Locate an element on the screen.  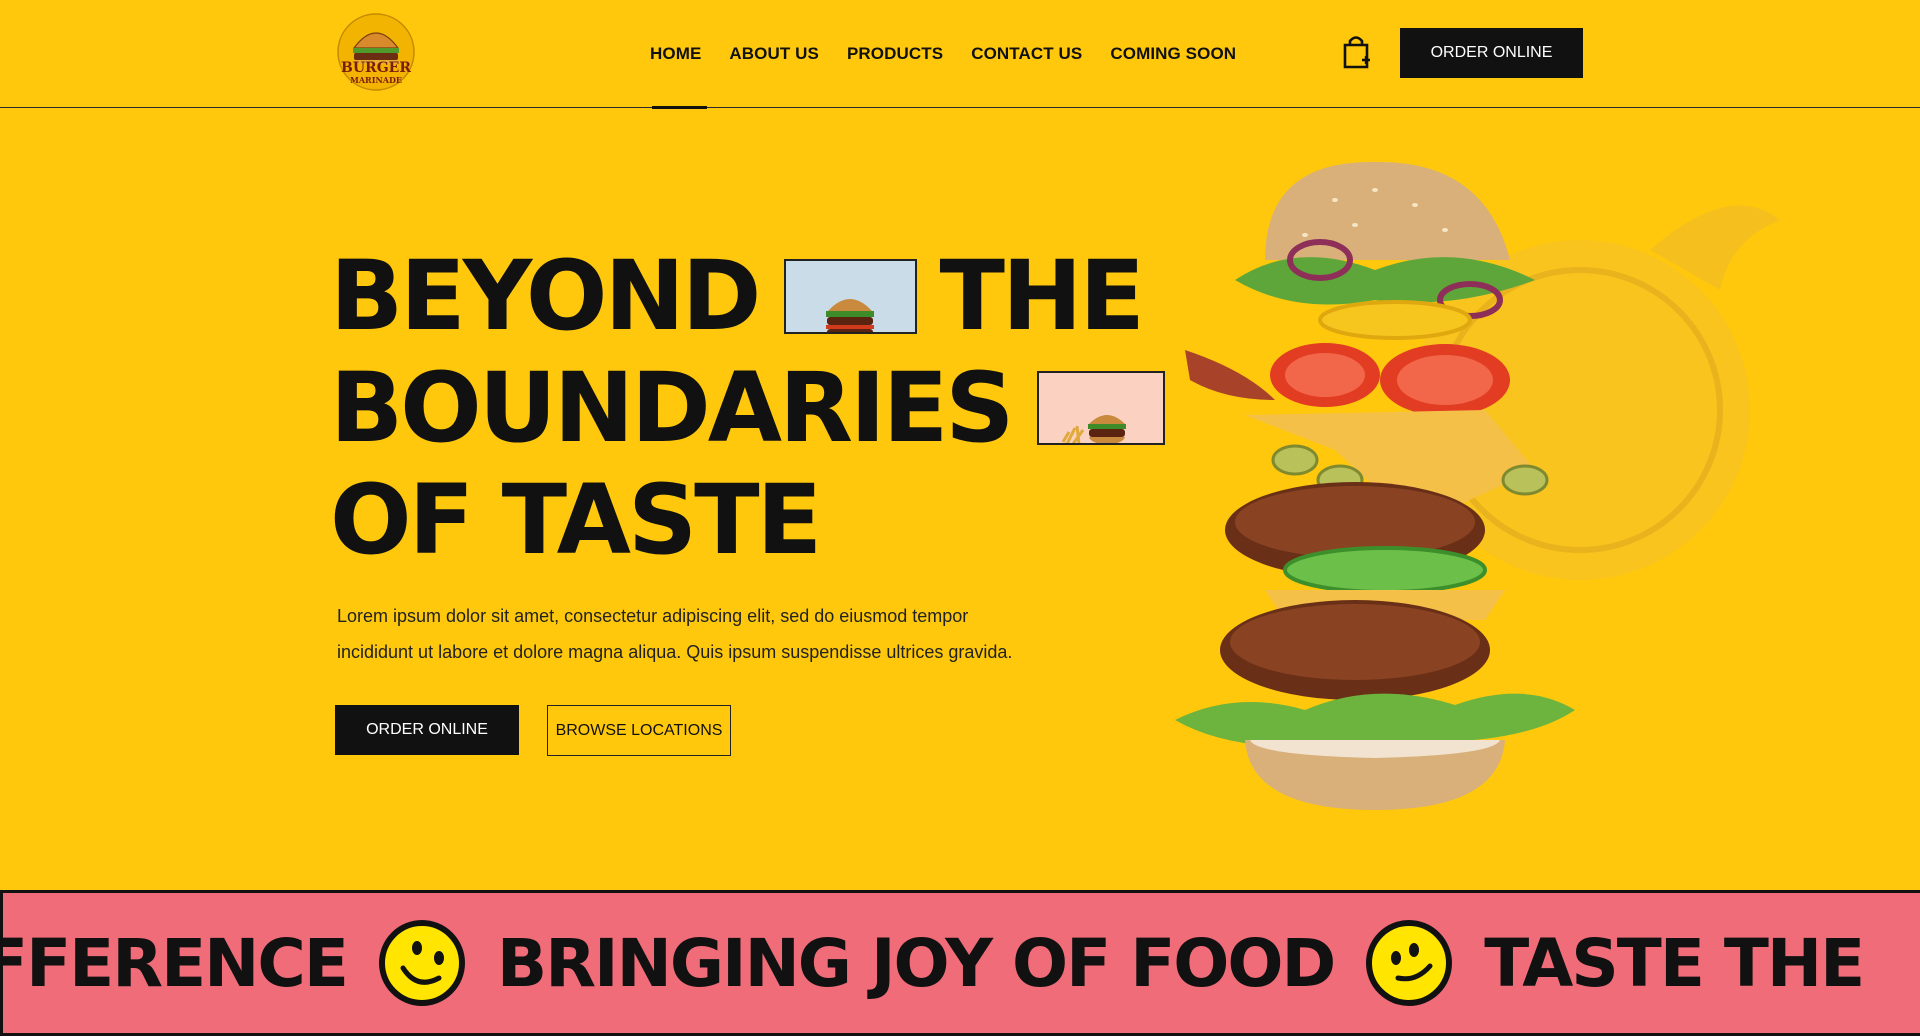
headline-word-the: THE is located at coordinates (1041, 296).